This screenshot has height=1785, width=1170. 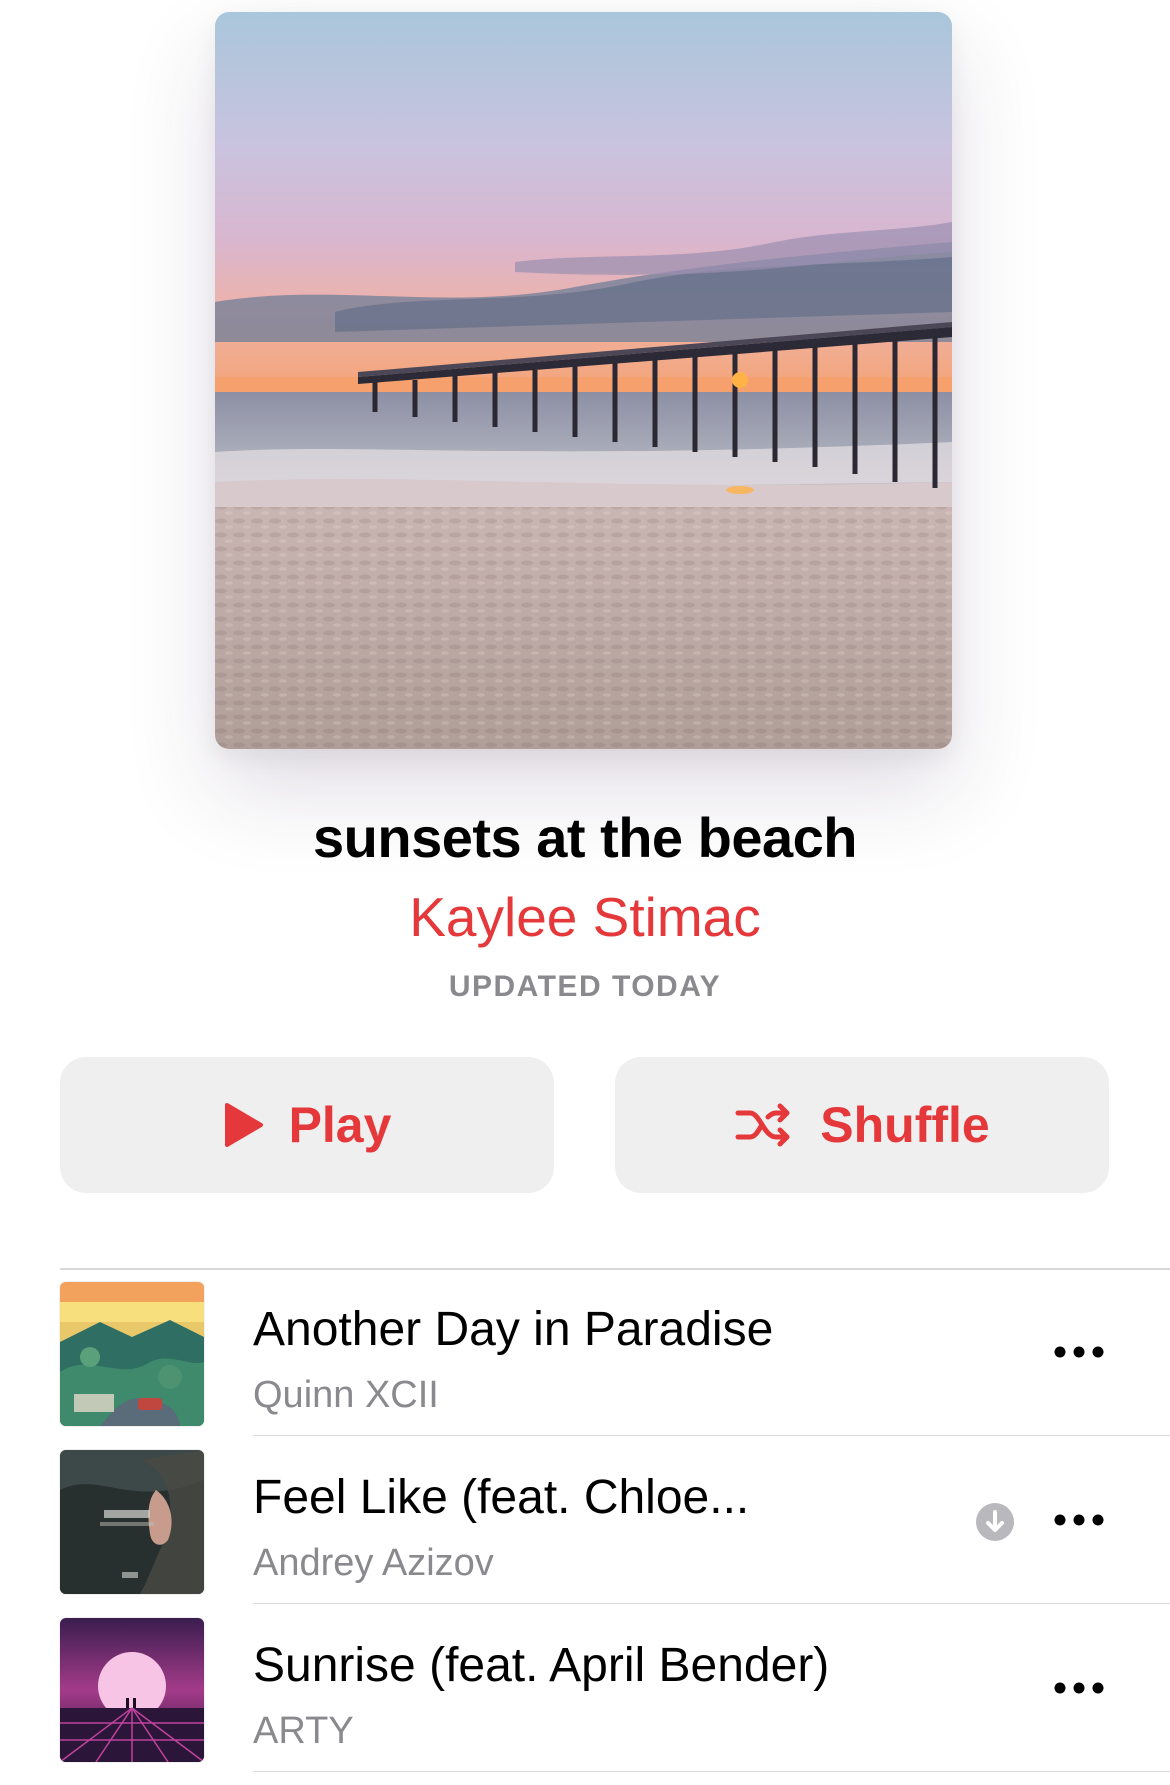 What do you see at coordinates (764, 1125) in the screenshot?
I see `shuffle-icon` at bounding box center [764, 1125].